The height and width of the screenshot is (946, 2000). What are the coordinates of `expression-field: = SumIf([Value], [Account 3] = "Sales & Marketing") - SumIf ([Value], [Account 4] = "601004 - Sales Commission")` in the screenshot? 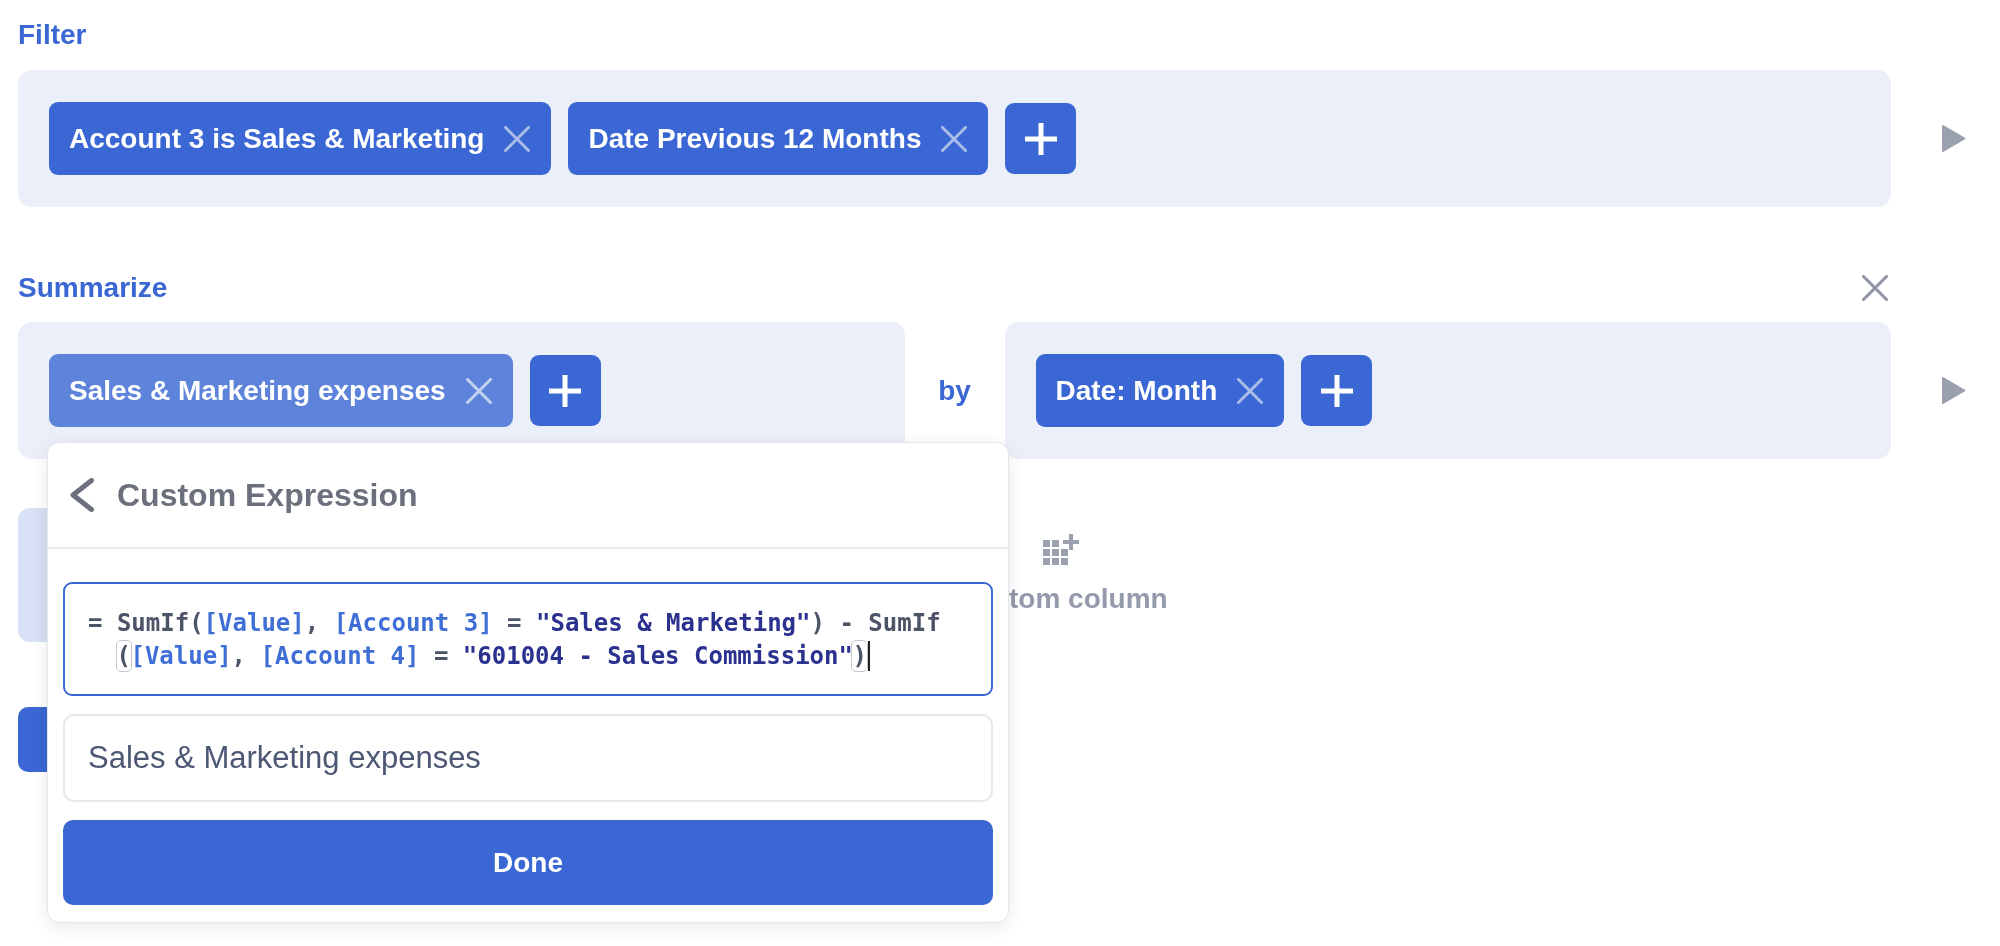 It's located at (528, 639).